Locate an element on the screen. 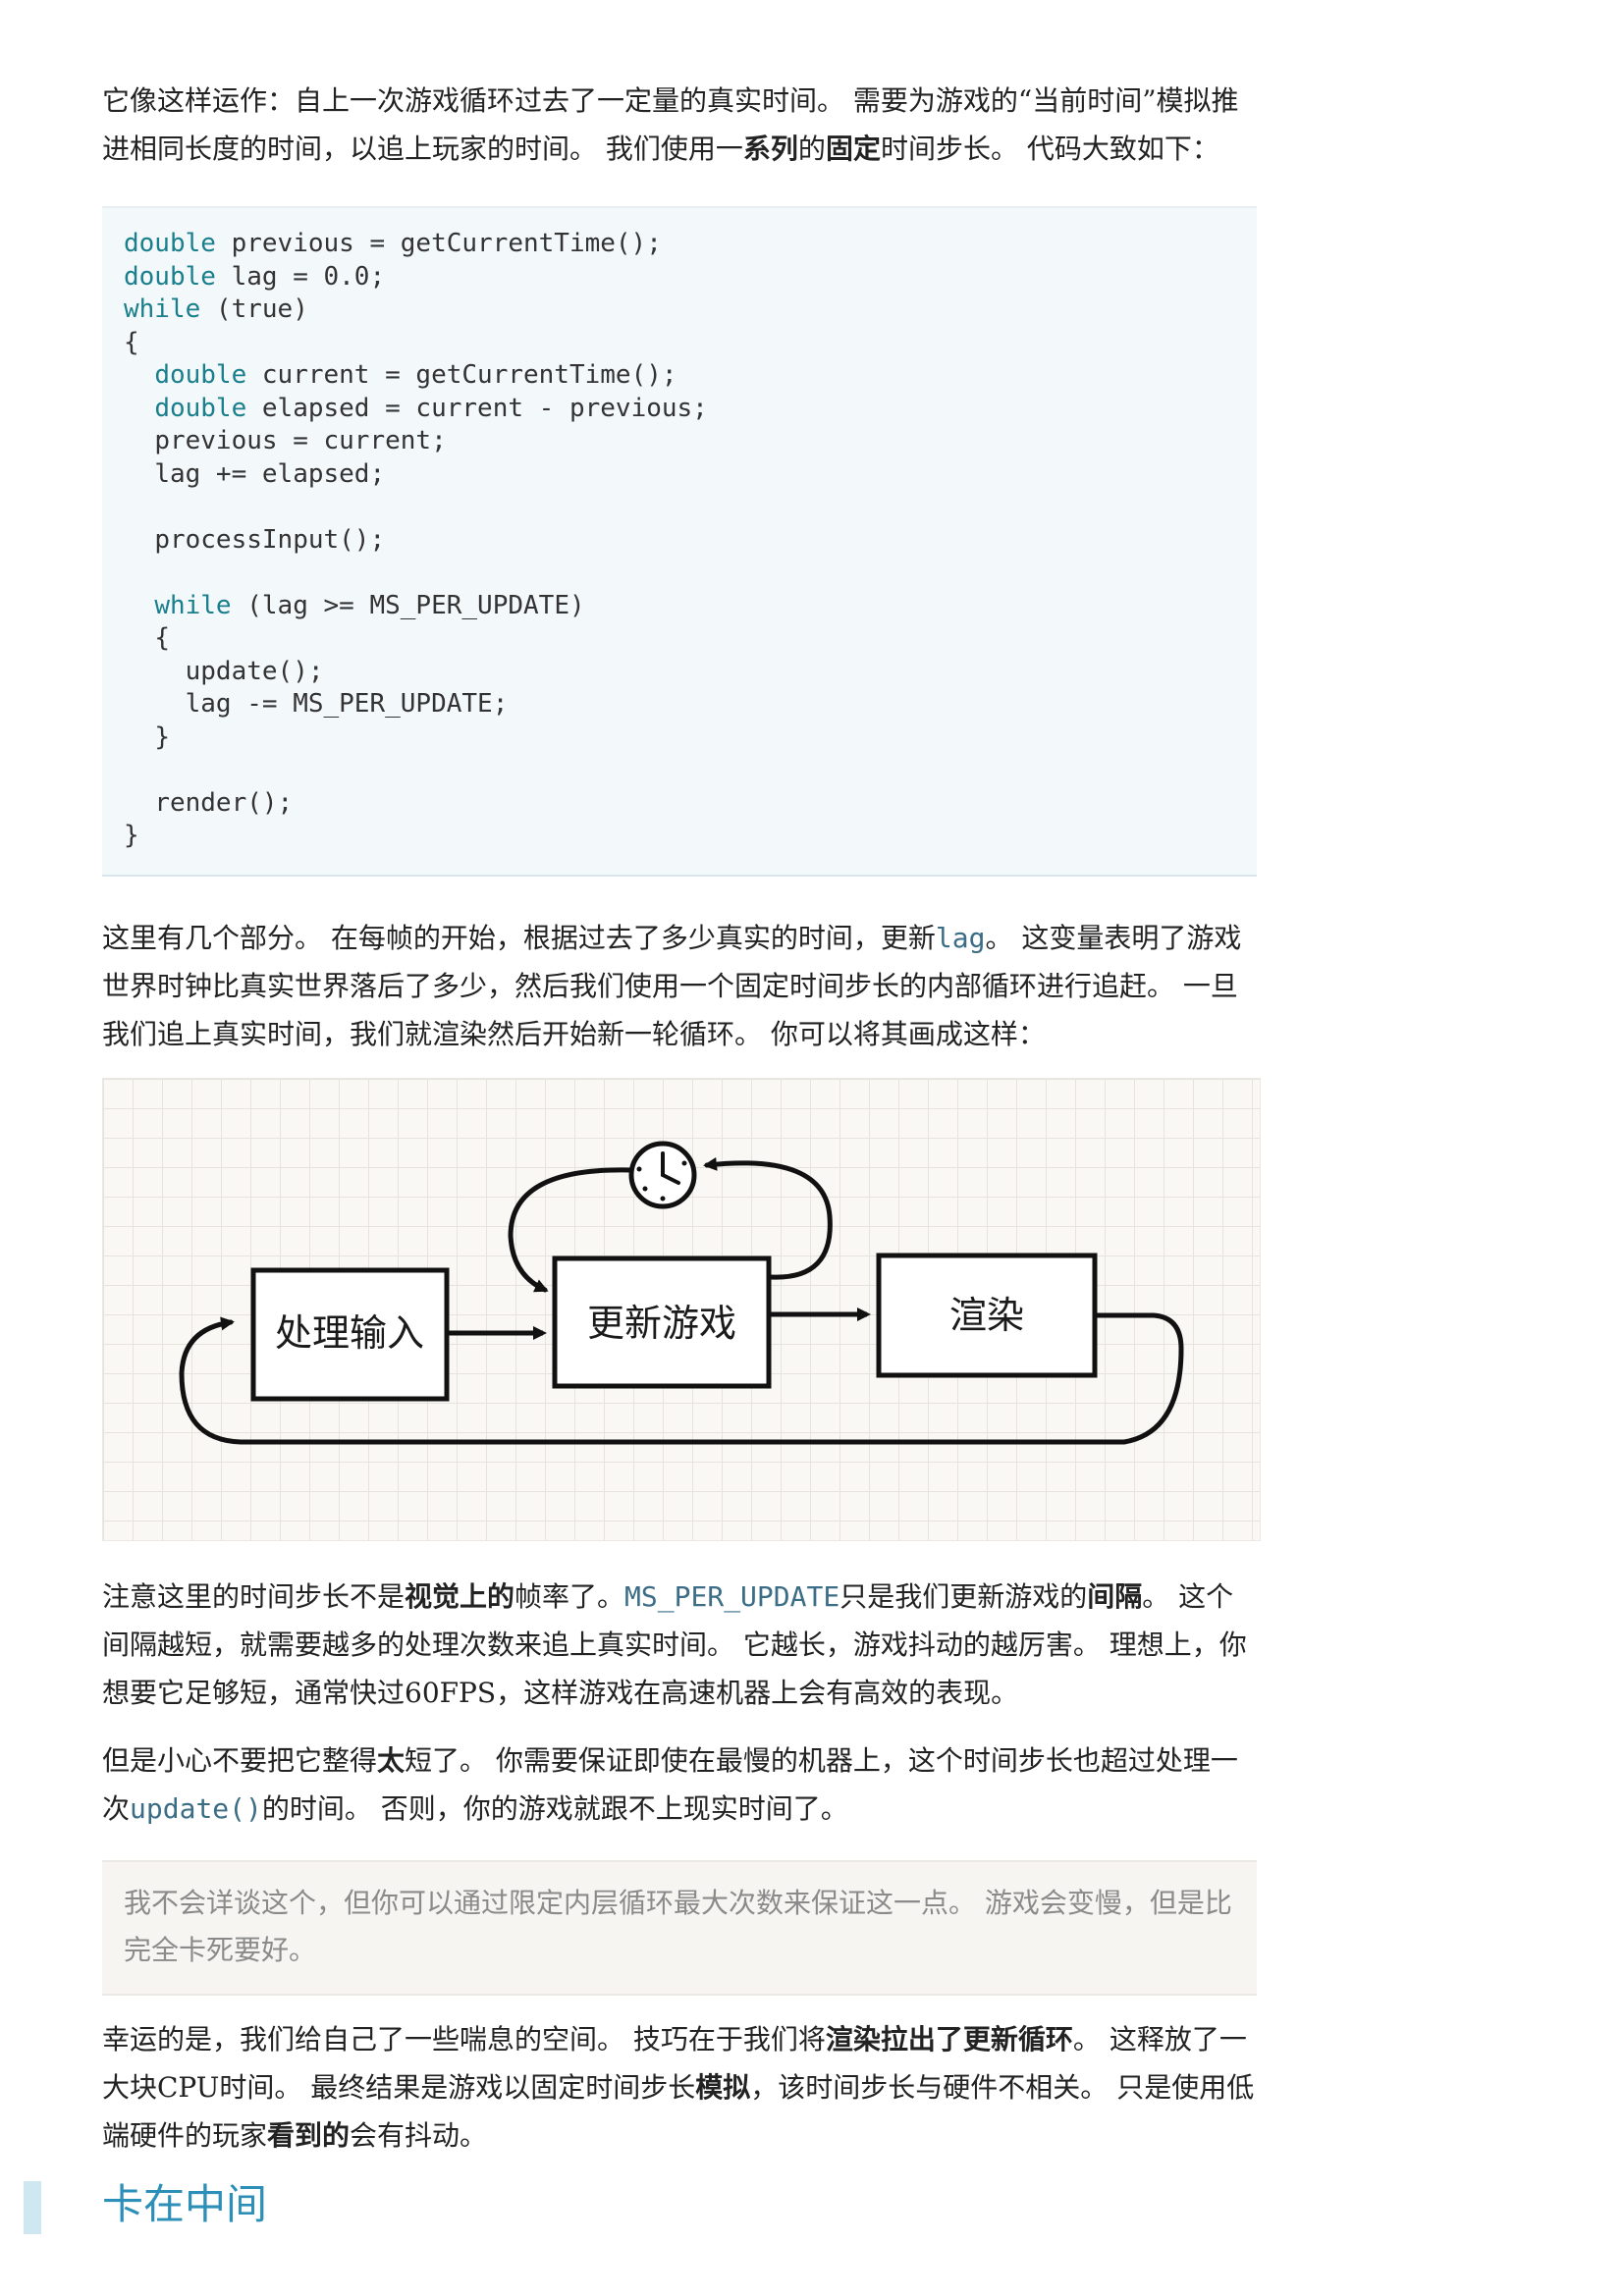 The image size is (1624, 2296). code-text: lag += elapsed; is located at coordinates (270, 473).